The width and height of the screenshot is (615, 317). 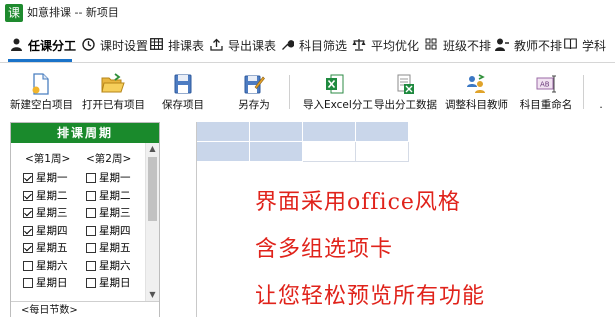 What do you see at coordinates (85, 133) in the screenshot?
I see `schedule-cycle-header: 排课周期` at bounding box center [85, 133].